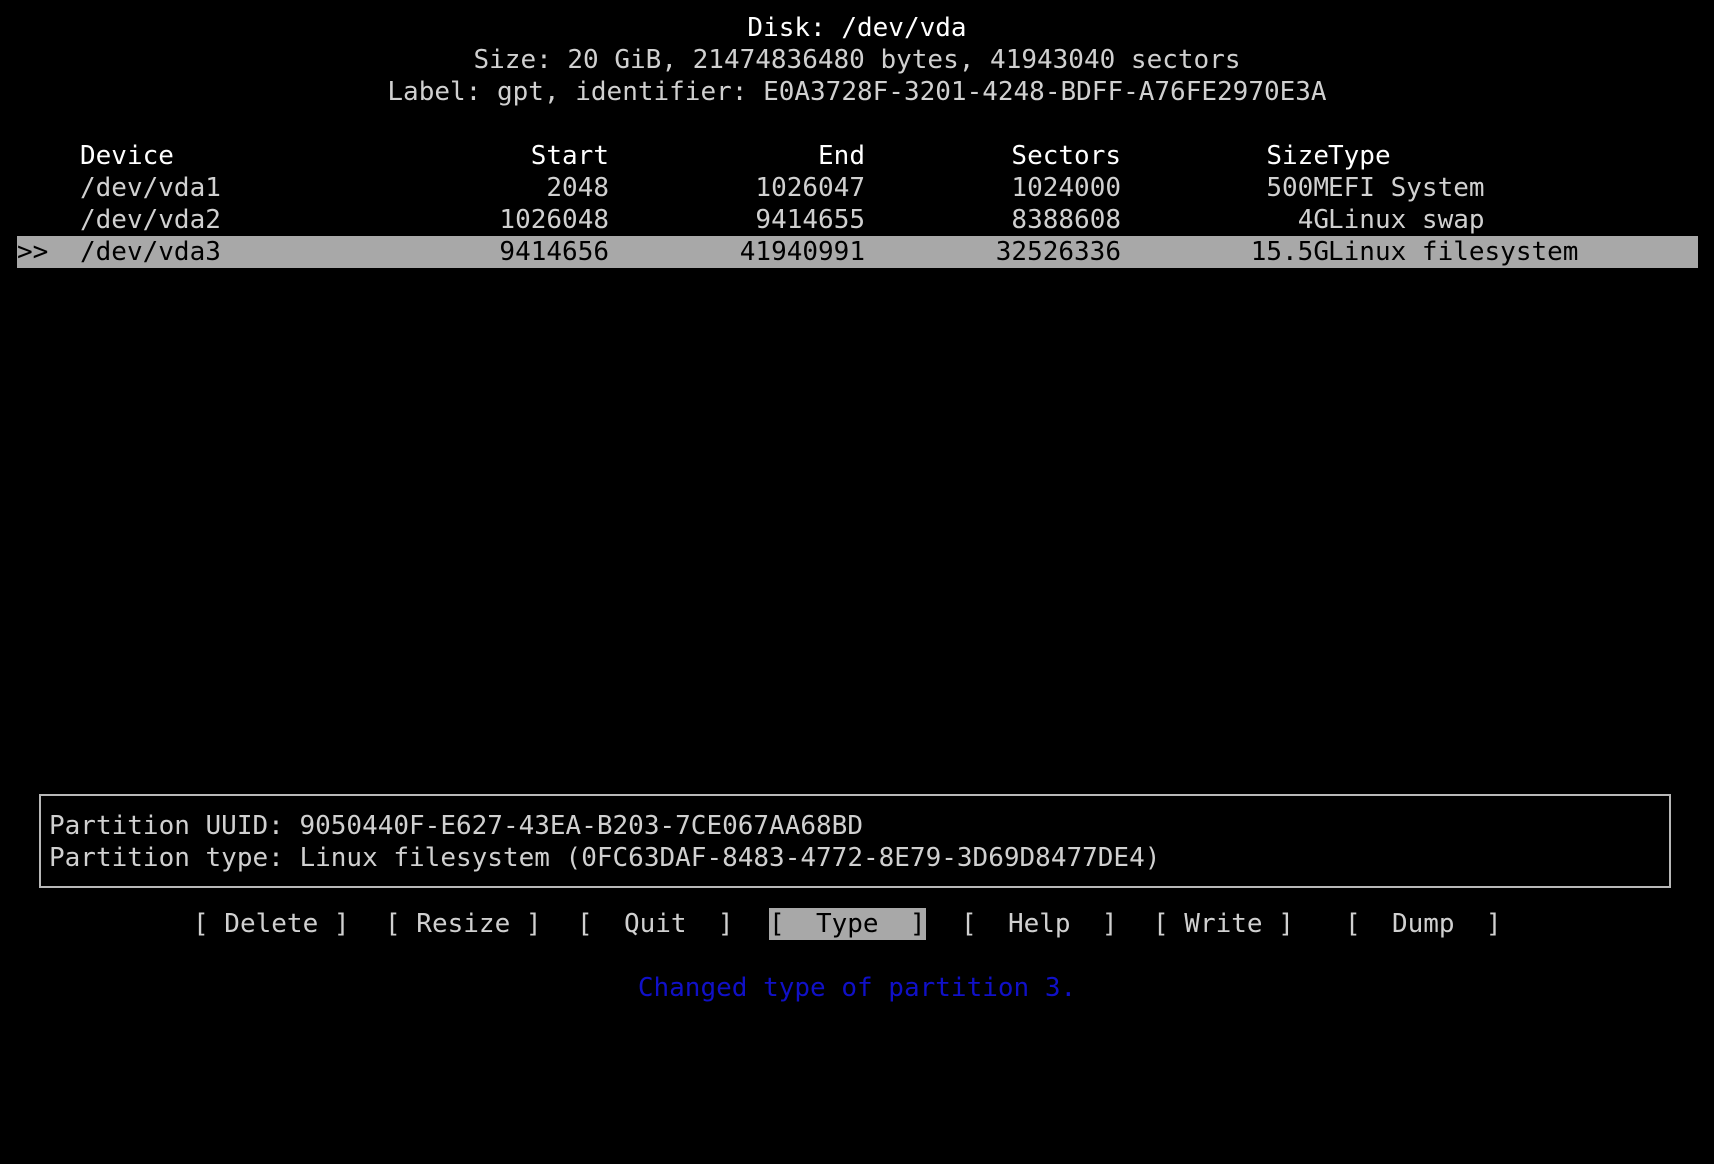  I want to click on row-type: Linux filesystem, so click(1453, 252).